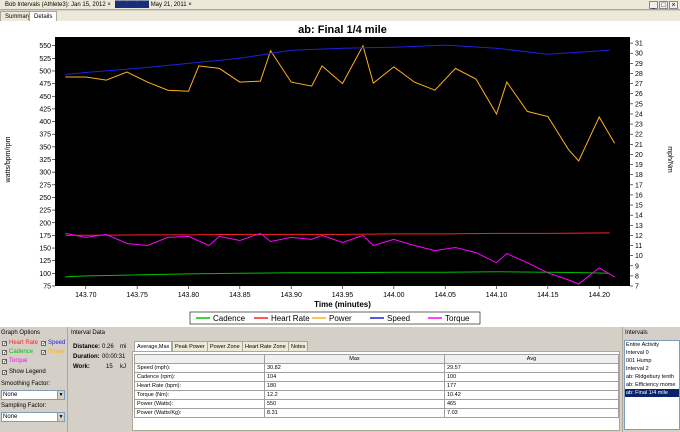 This screenshot has height=432, width=680. Describe the element at coordinates (153, 5) in the screenshot. I see `doc-tab-may-2011: ████████ May 21, 2011 ×` at that location.